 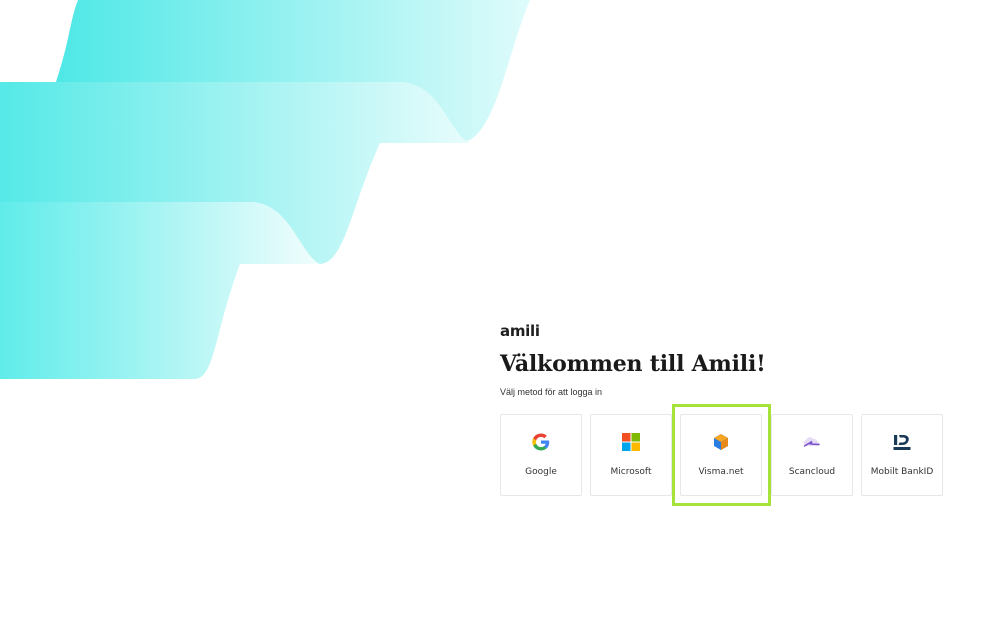 I want to click on login-scancloud-button: Scancloud, so click(x=812, y=455).